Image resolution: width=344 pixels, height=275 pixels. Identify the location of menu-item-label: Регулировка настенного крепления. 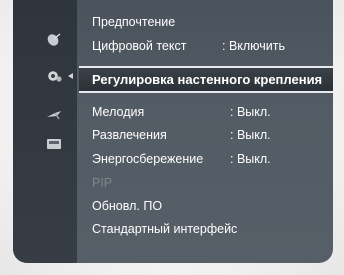
(207, 79).